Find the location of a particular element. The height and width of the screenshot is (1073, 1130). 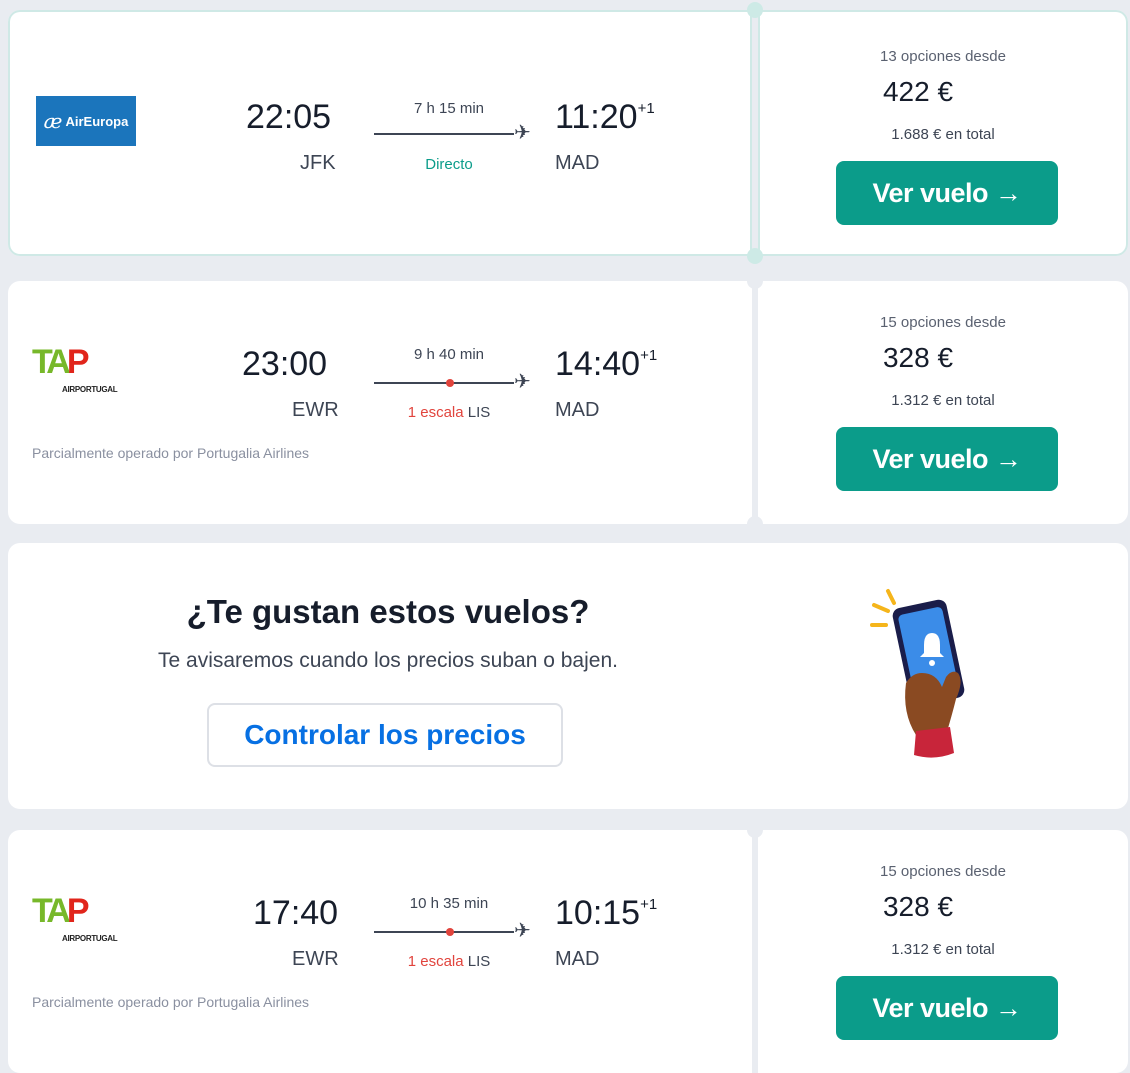

departure-time: 23:00 is located at coordinates (285, 364).